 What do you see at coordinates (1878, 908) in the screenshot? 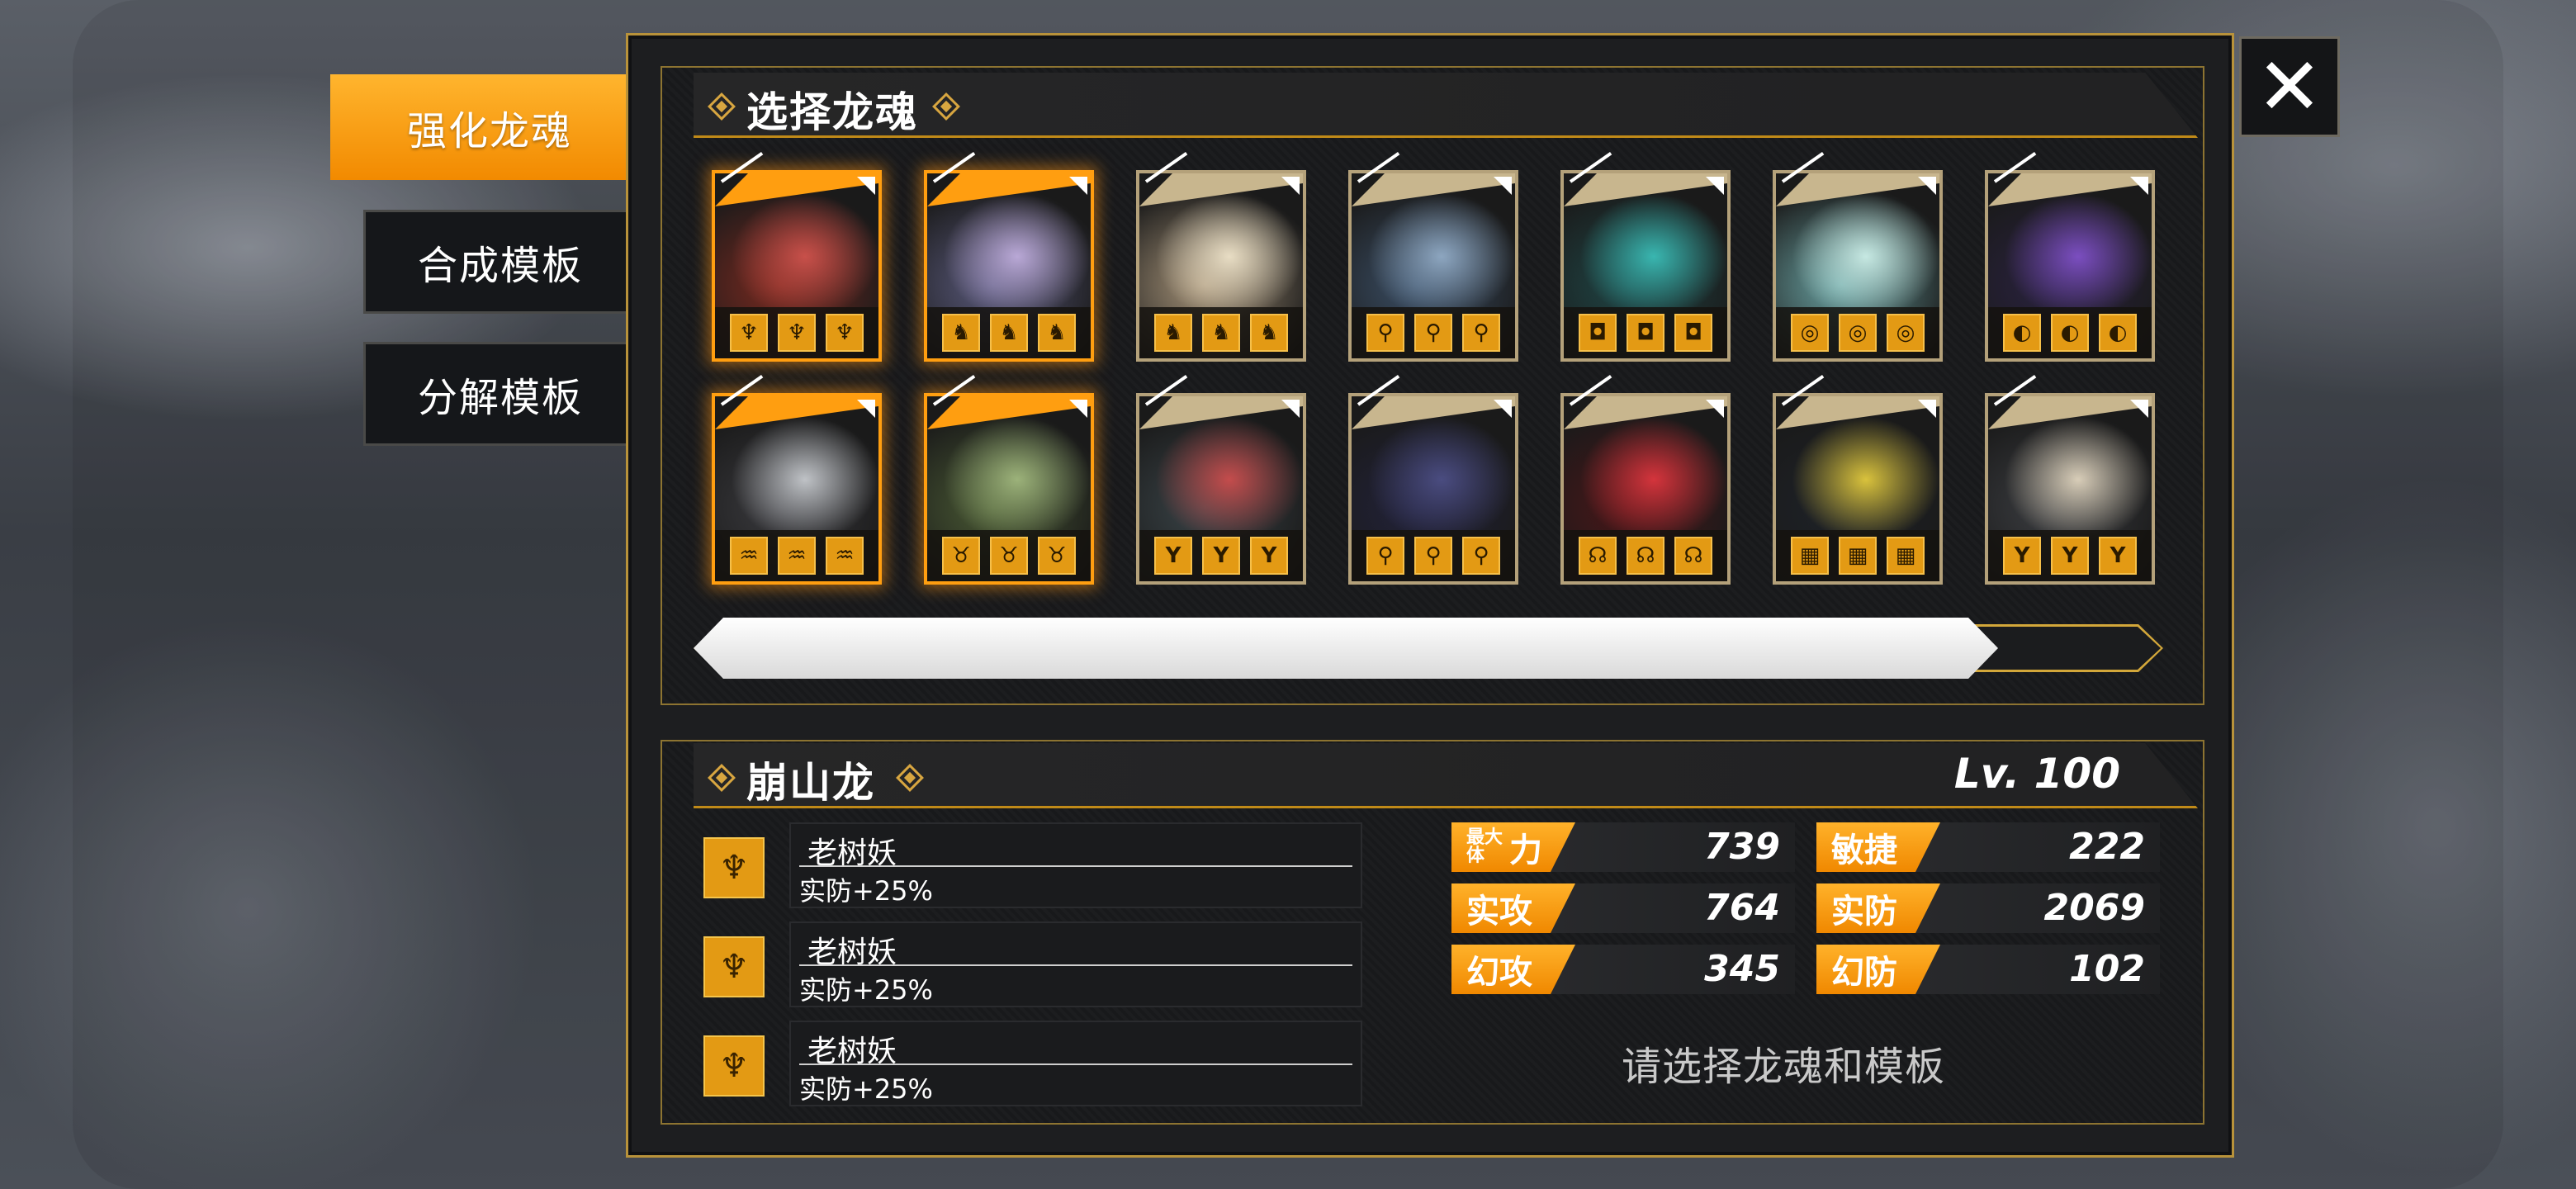
I see `stat-label: 实防` at bounding box center [1878, 908].